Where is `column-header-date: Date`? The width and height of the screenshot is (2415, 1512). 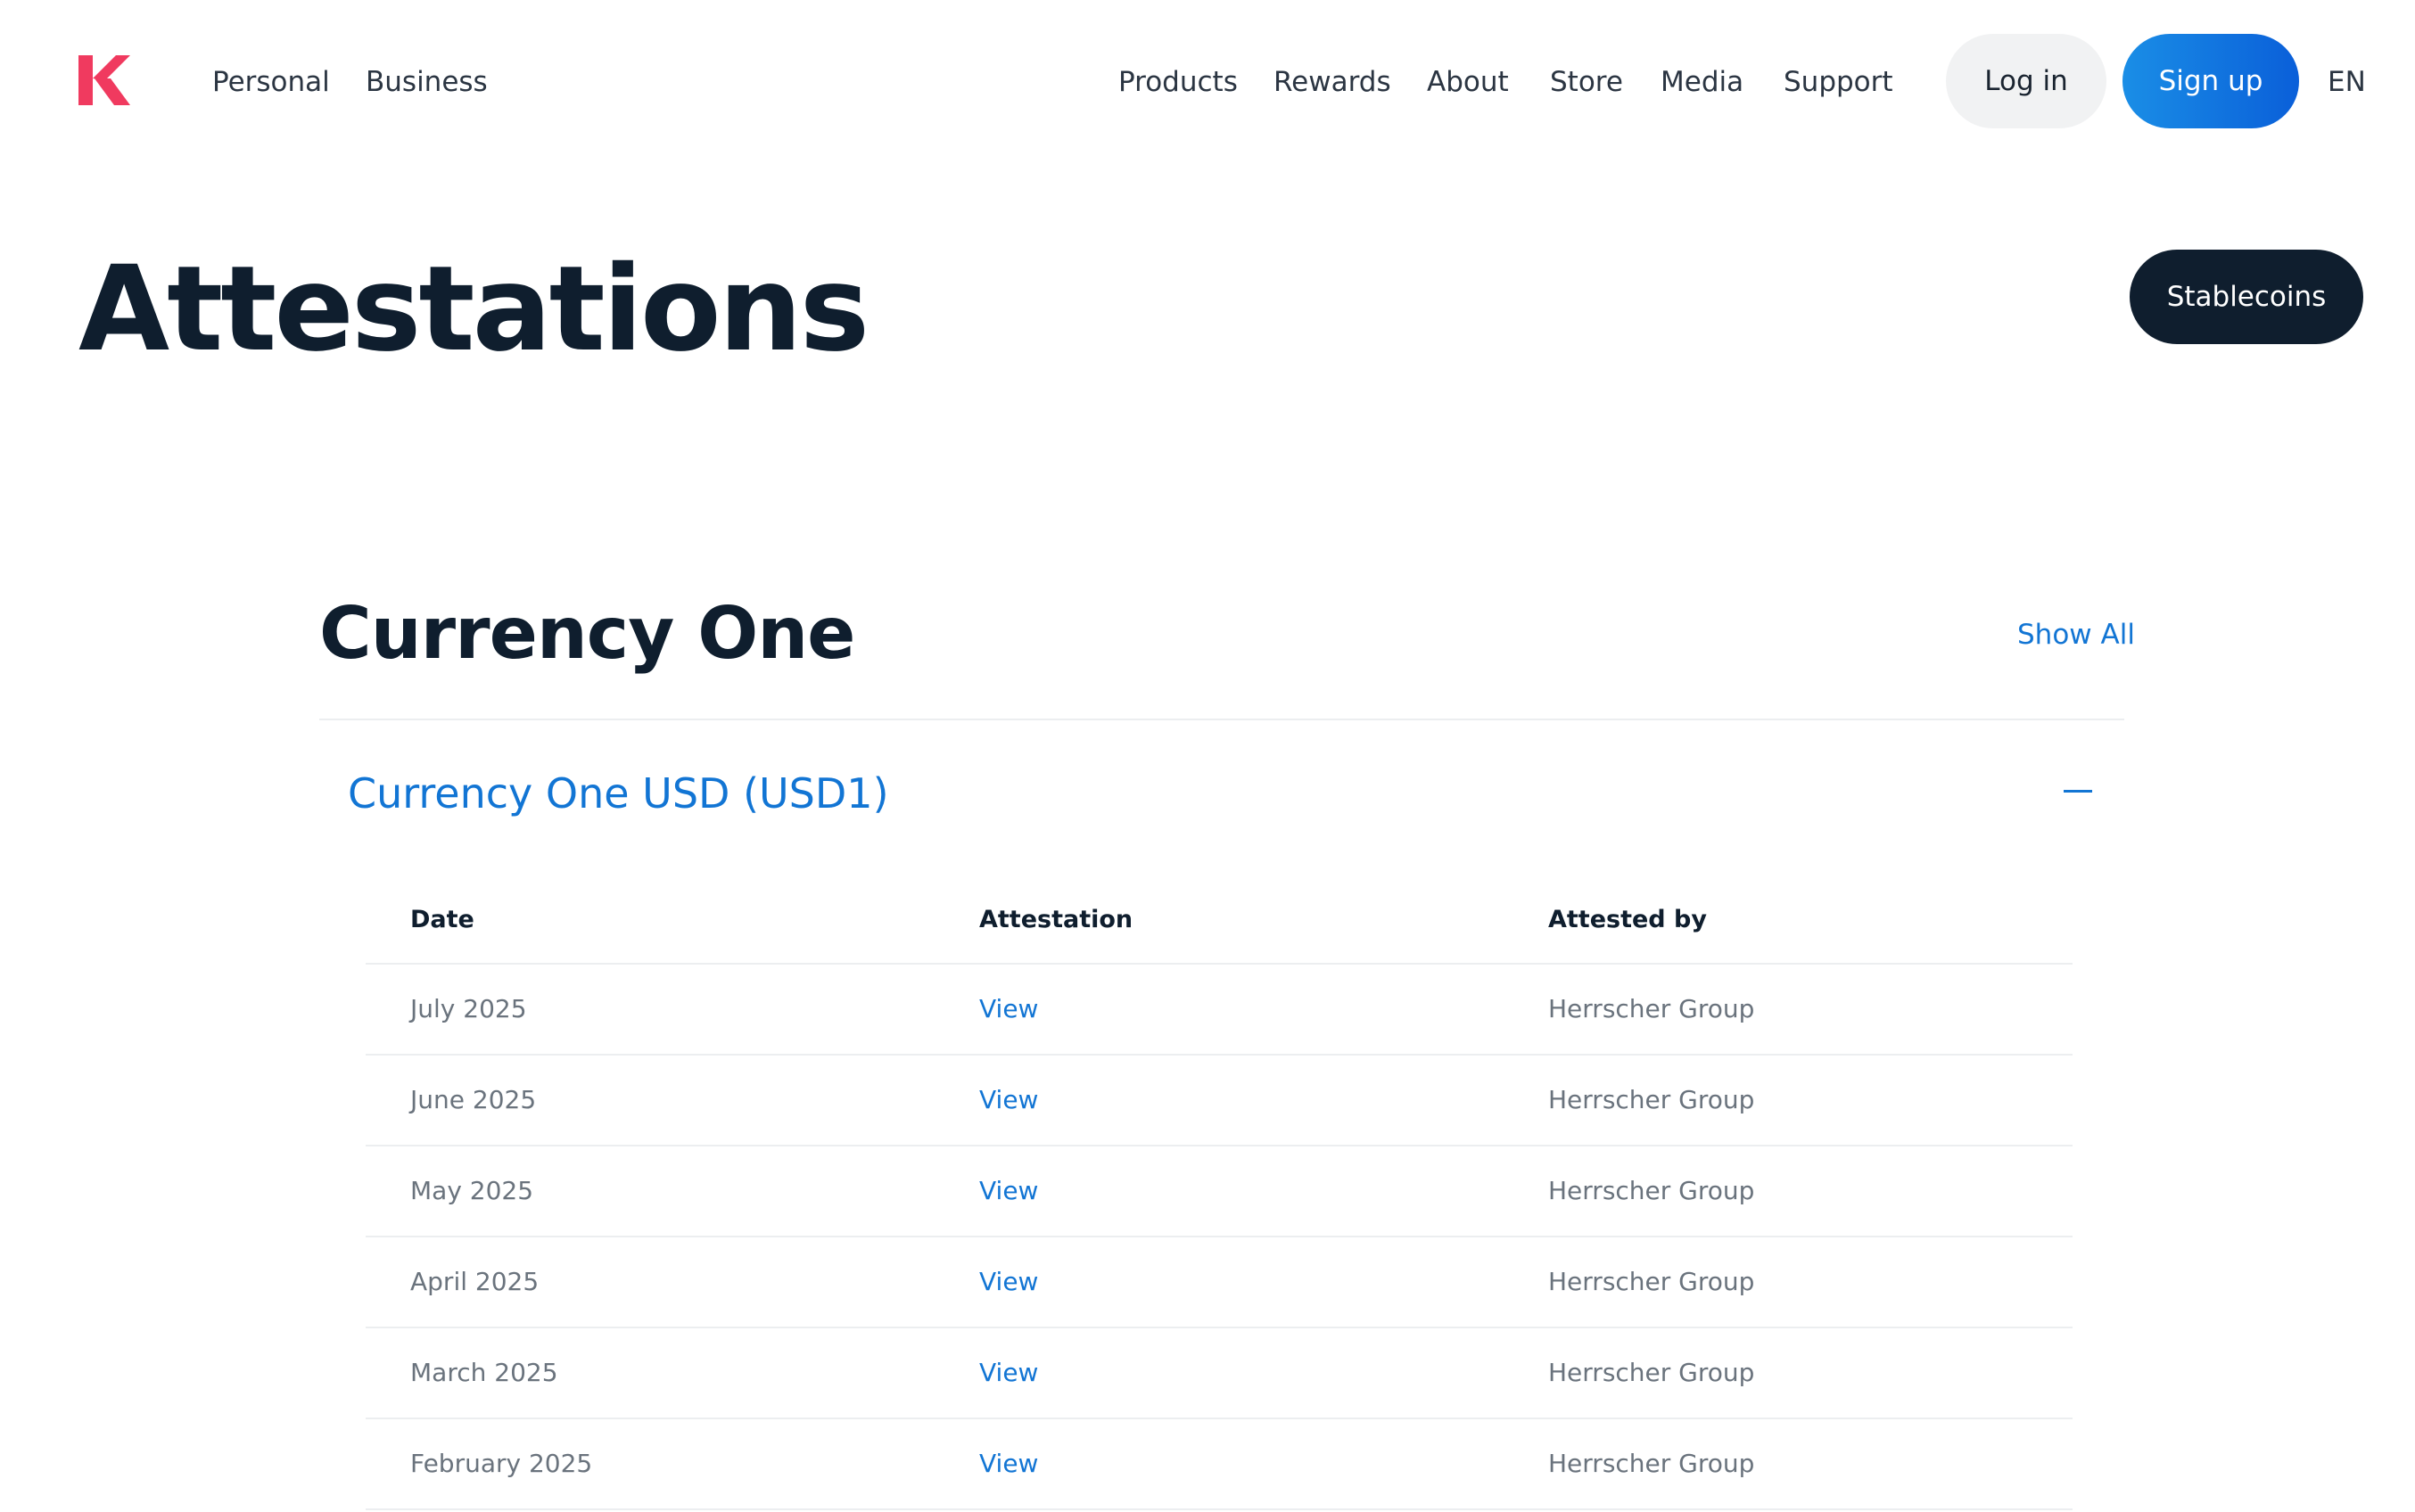
column-header-date: Date is located at coordinates (442, 919).